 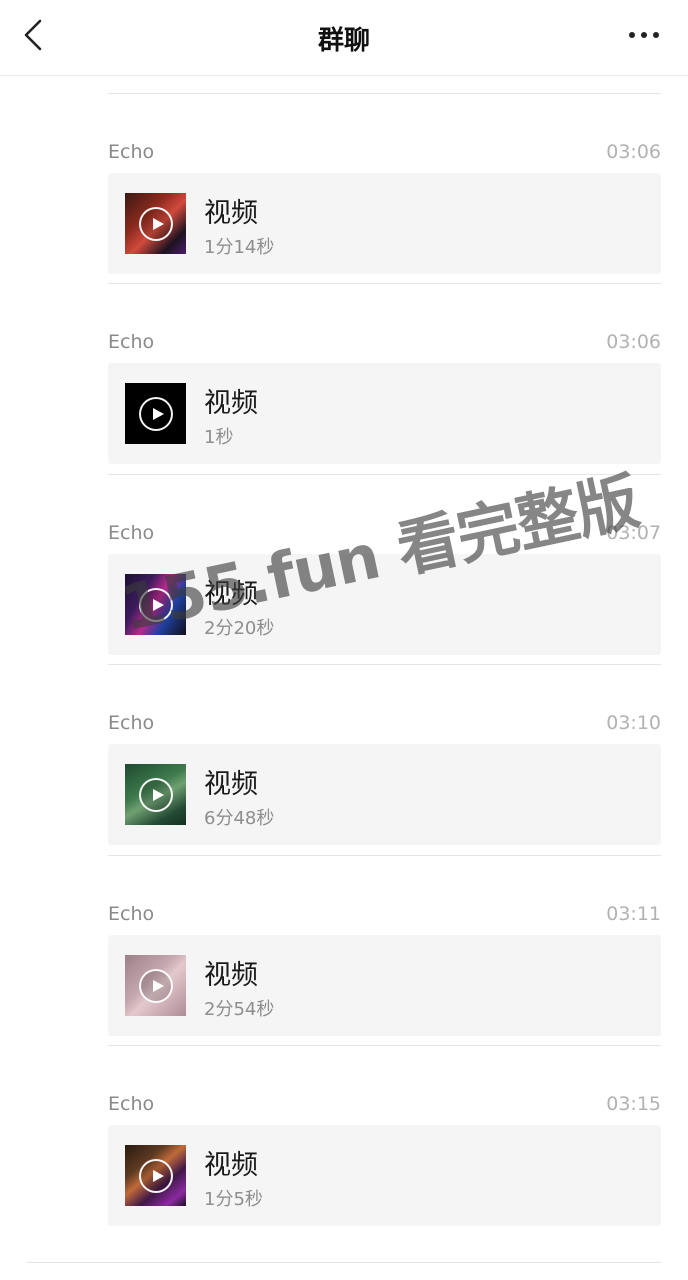 I want to click on header-bar: 群聊, so click(x=344, y=38).